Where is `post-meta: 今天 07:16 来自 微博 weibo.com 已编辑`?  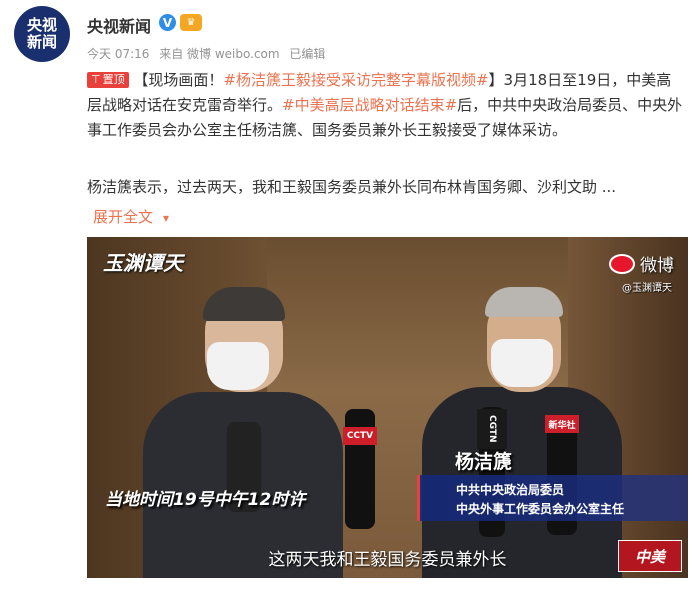 post-meta: 今天 07:16 来自 微博 weibo.com 已编辑 is located at coordinates (209, 53).